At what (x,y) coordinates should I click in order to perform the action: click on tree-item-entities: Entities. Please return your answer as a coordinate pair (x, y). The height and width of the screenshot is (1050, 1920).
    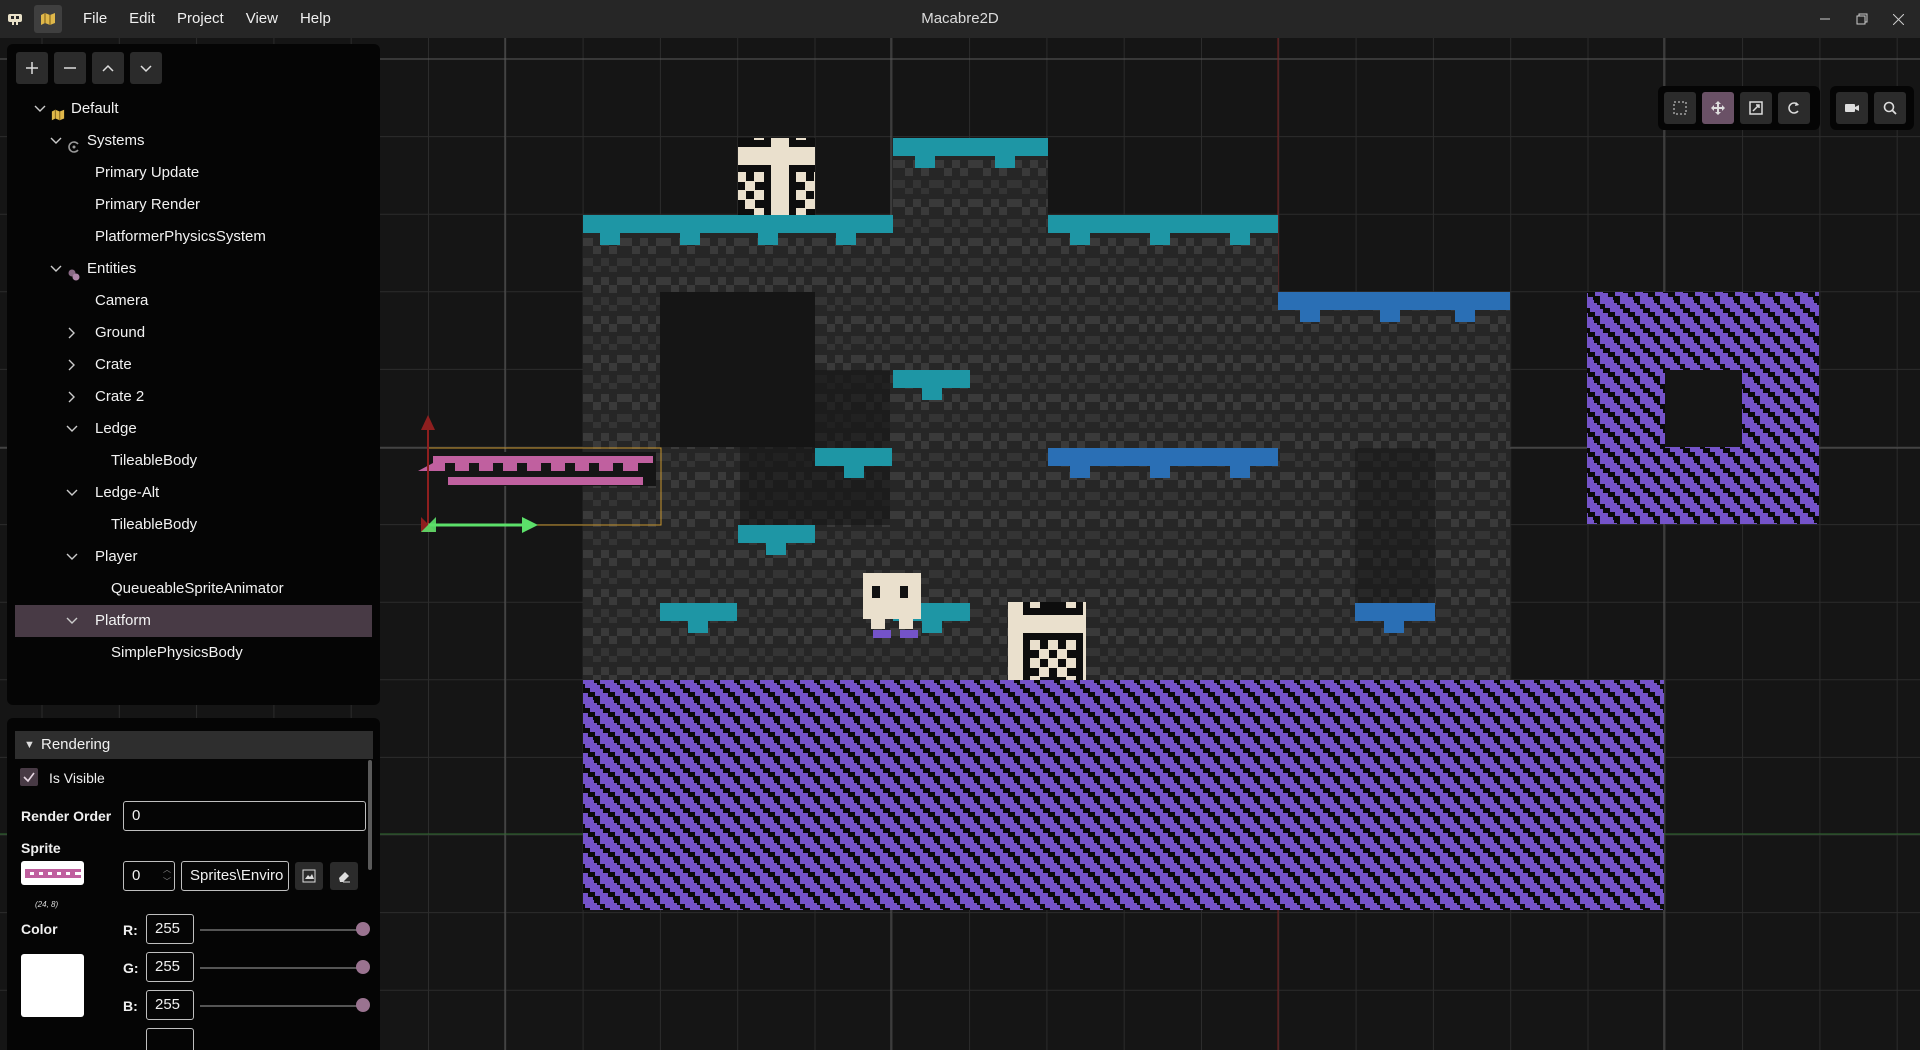
    Looking at the image, I should click on (193, 269).